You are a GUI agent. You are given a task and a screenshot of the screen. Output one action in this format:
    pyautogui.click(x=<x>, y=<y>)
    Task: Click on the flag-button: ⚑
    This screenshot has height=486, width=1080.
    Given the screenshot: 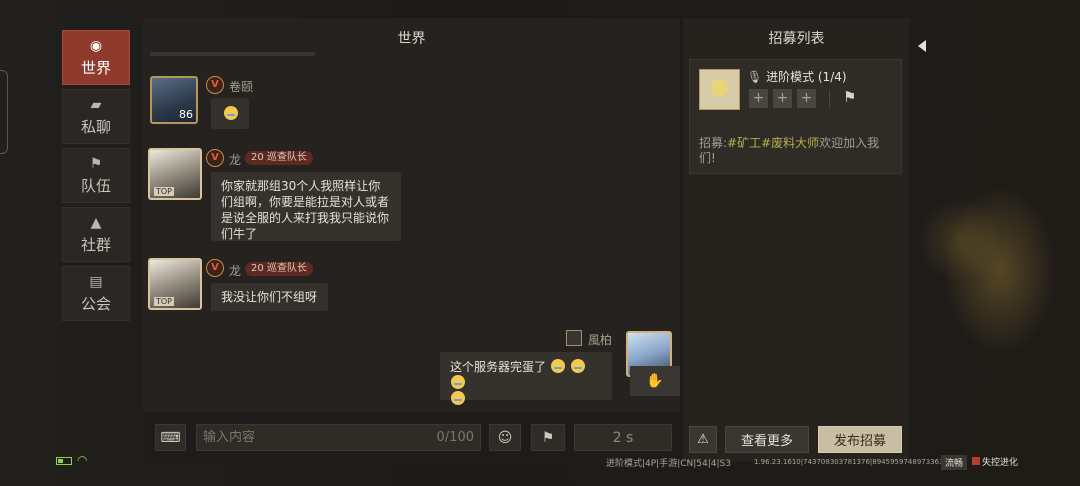 What is the action you would take?
    pyautogui.click(x=548, y=437)
    